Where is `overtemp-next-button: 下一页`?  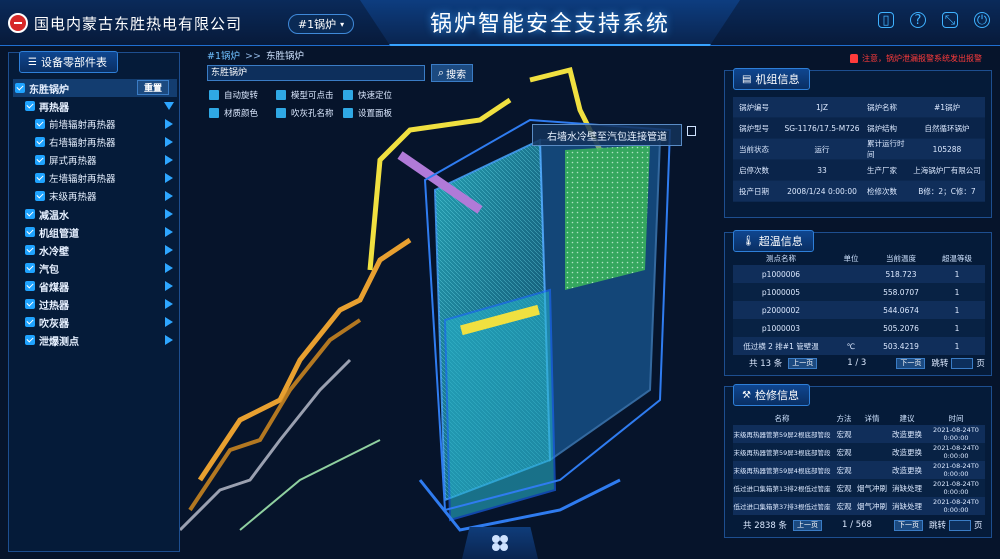
overtemp-next-button: 下一页 is located at coordinates (911, 363).